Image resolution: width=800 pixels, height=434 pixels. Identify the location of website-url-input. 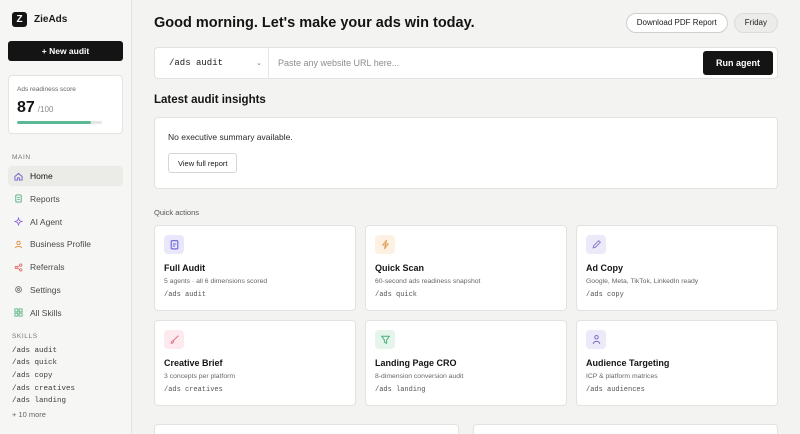
(486, 63).